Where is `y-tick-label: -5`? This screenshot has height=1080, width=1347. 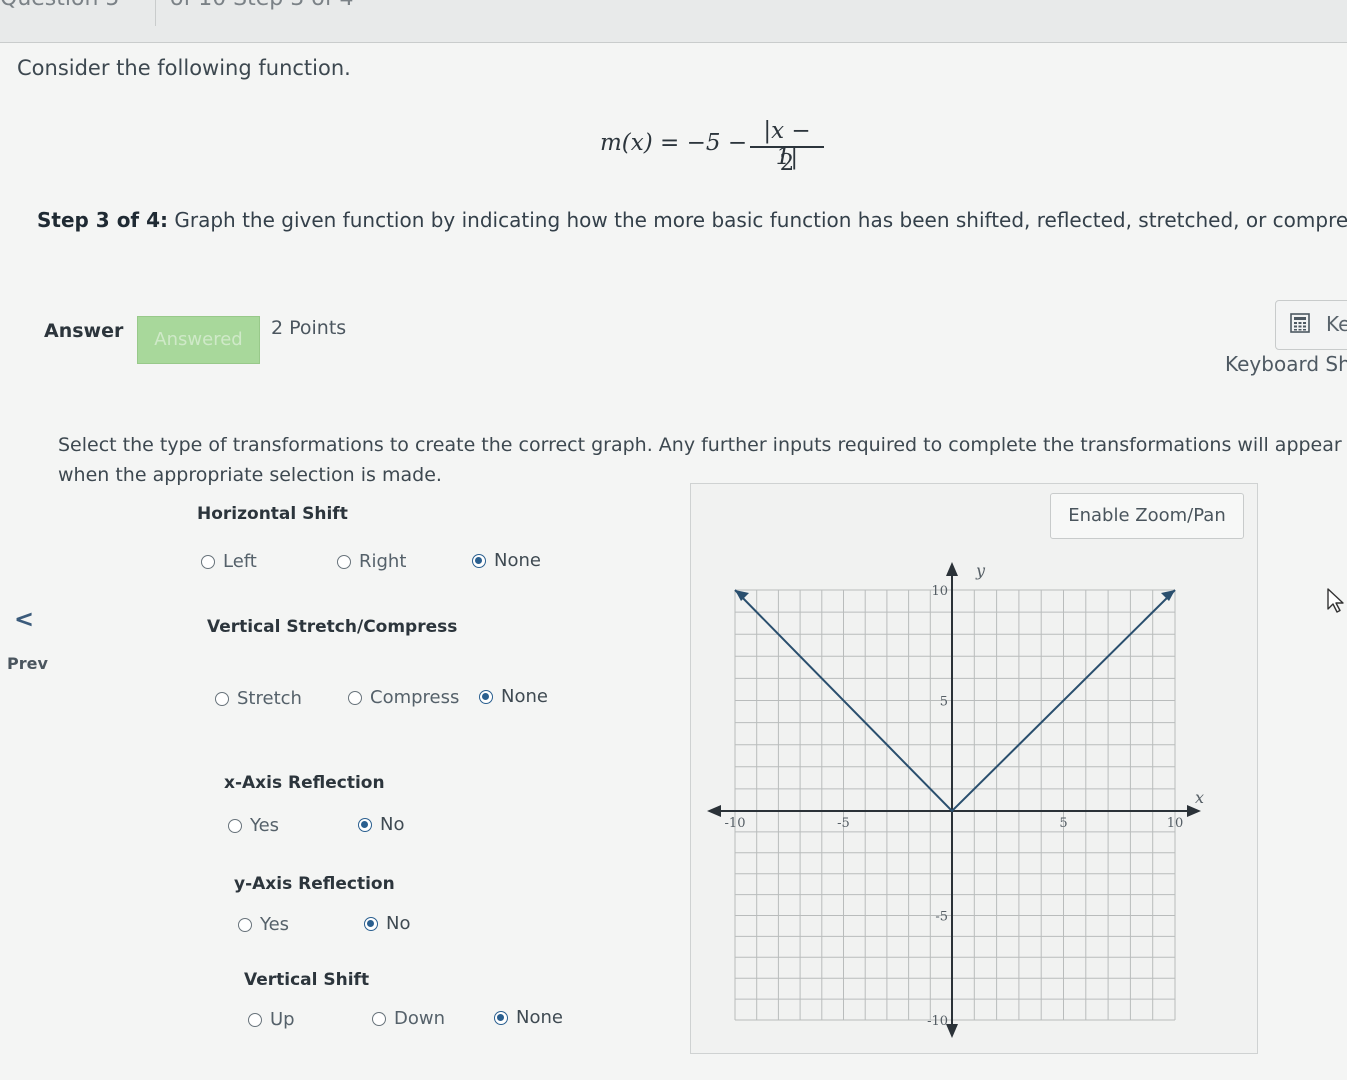 y-tick-label: -5 is located at coordinates (941, 917).